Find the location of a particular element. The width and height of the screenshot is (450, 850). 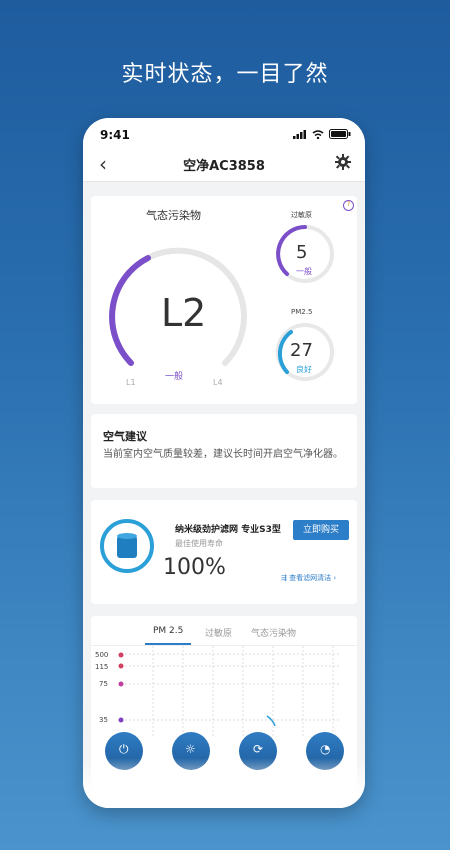

allergen-status: 一般 is located at coordinates (304, 271).